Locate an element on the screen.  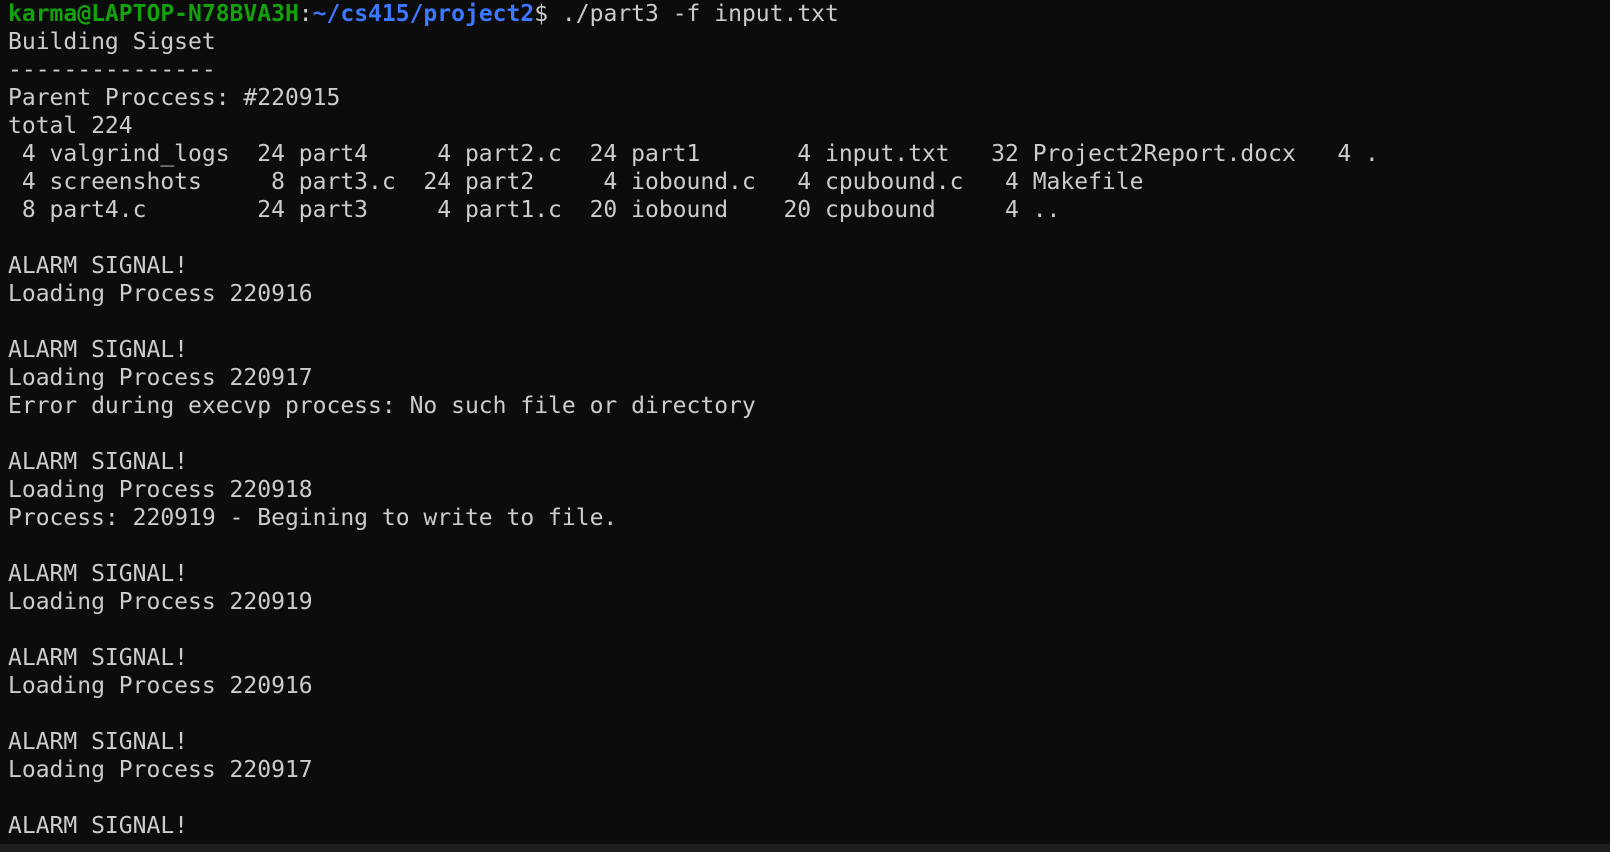
output-line: Loading Process 220919 is located at coordinates (160, 602).